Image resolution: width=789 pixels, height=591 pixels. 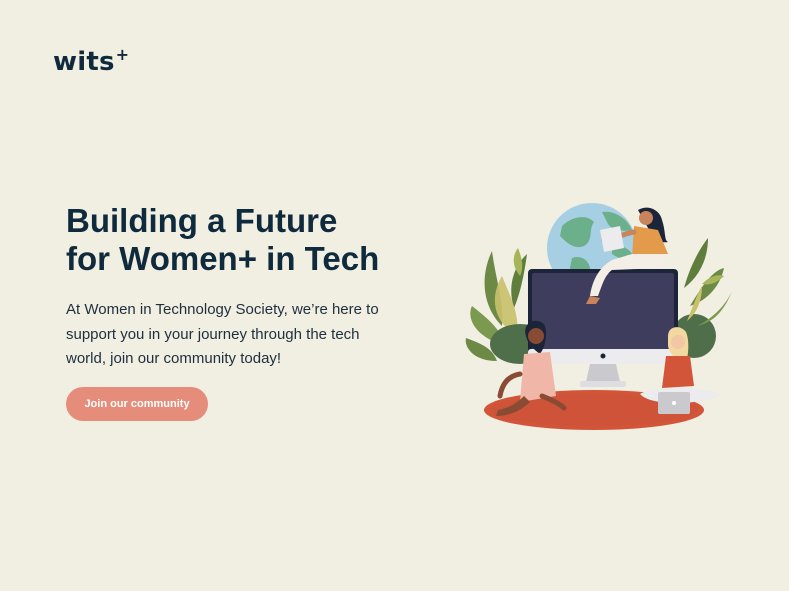 What do you see at coordinates (223, 239) in the screenshot?
I see `hero-title: Building a Future for Women+ in Tech` at bounding box center [223, 239].